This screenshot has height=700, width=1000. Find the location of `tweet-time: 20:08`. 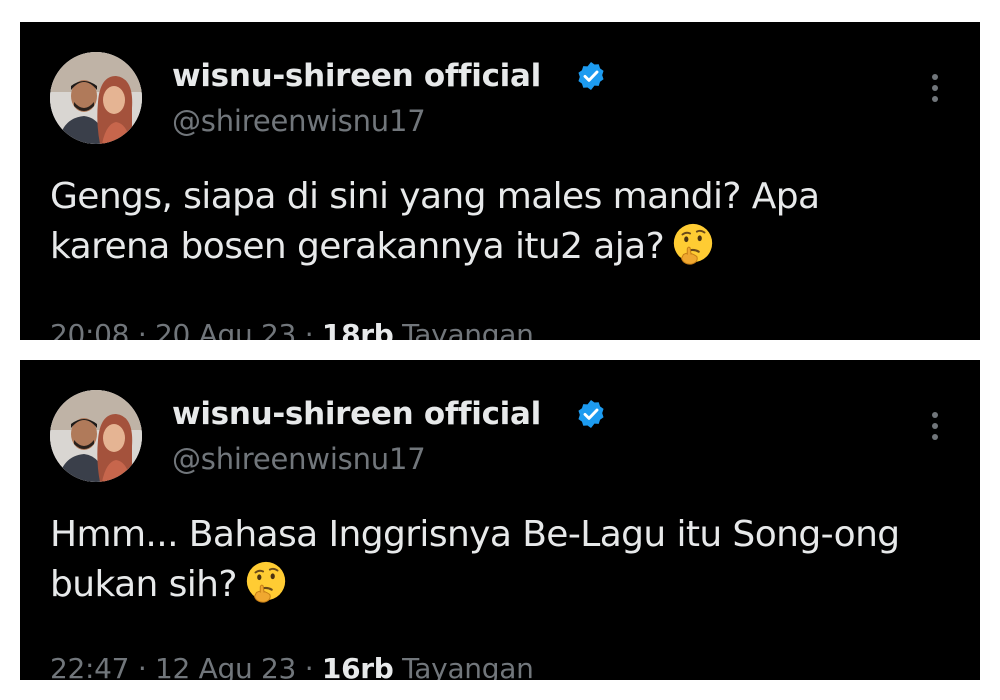

tweet-time: 20:08 is located at coordinates (90, 329).